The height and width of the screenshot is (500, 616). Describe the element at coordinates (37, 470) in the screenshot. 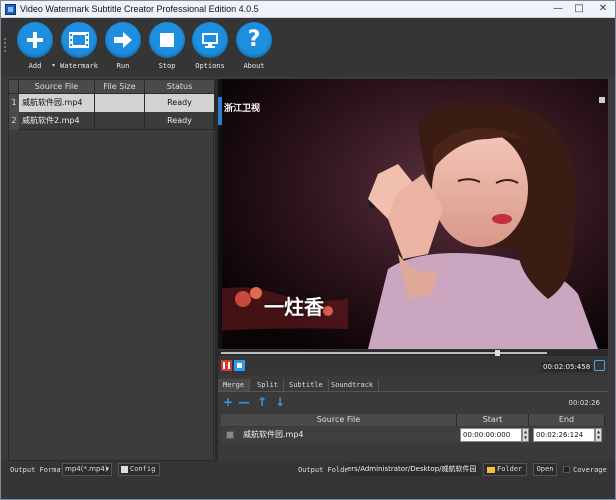

I see `output-format-label: Output Format` at that location.